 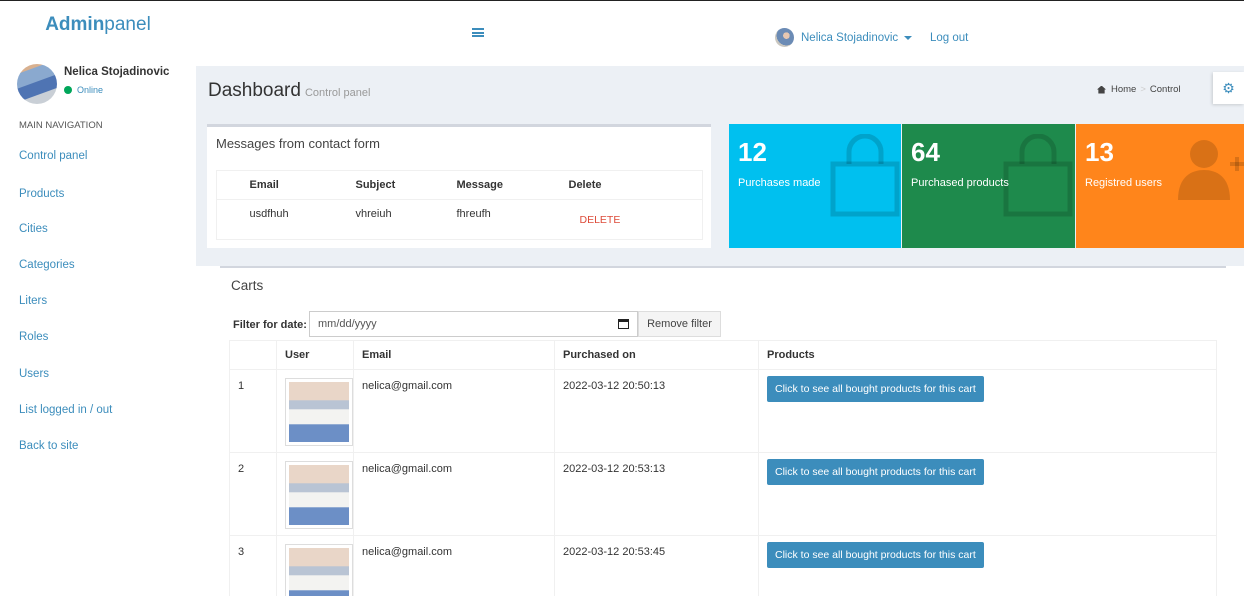 What do you see at coordinates (117, 72) in the screenshot?
I see `sidebar-user-name: Nelica Stojadinovic` at bounding box center [117, 72].